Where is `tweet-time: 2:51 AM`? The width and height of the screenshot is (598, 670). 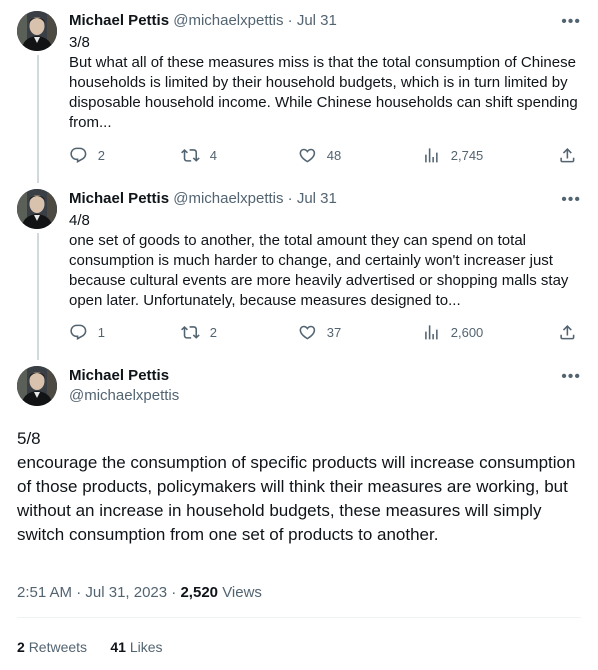 tweet-time: 2:51 AM is located at coordinates (44, 592).